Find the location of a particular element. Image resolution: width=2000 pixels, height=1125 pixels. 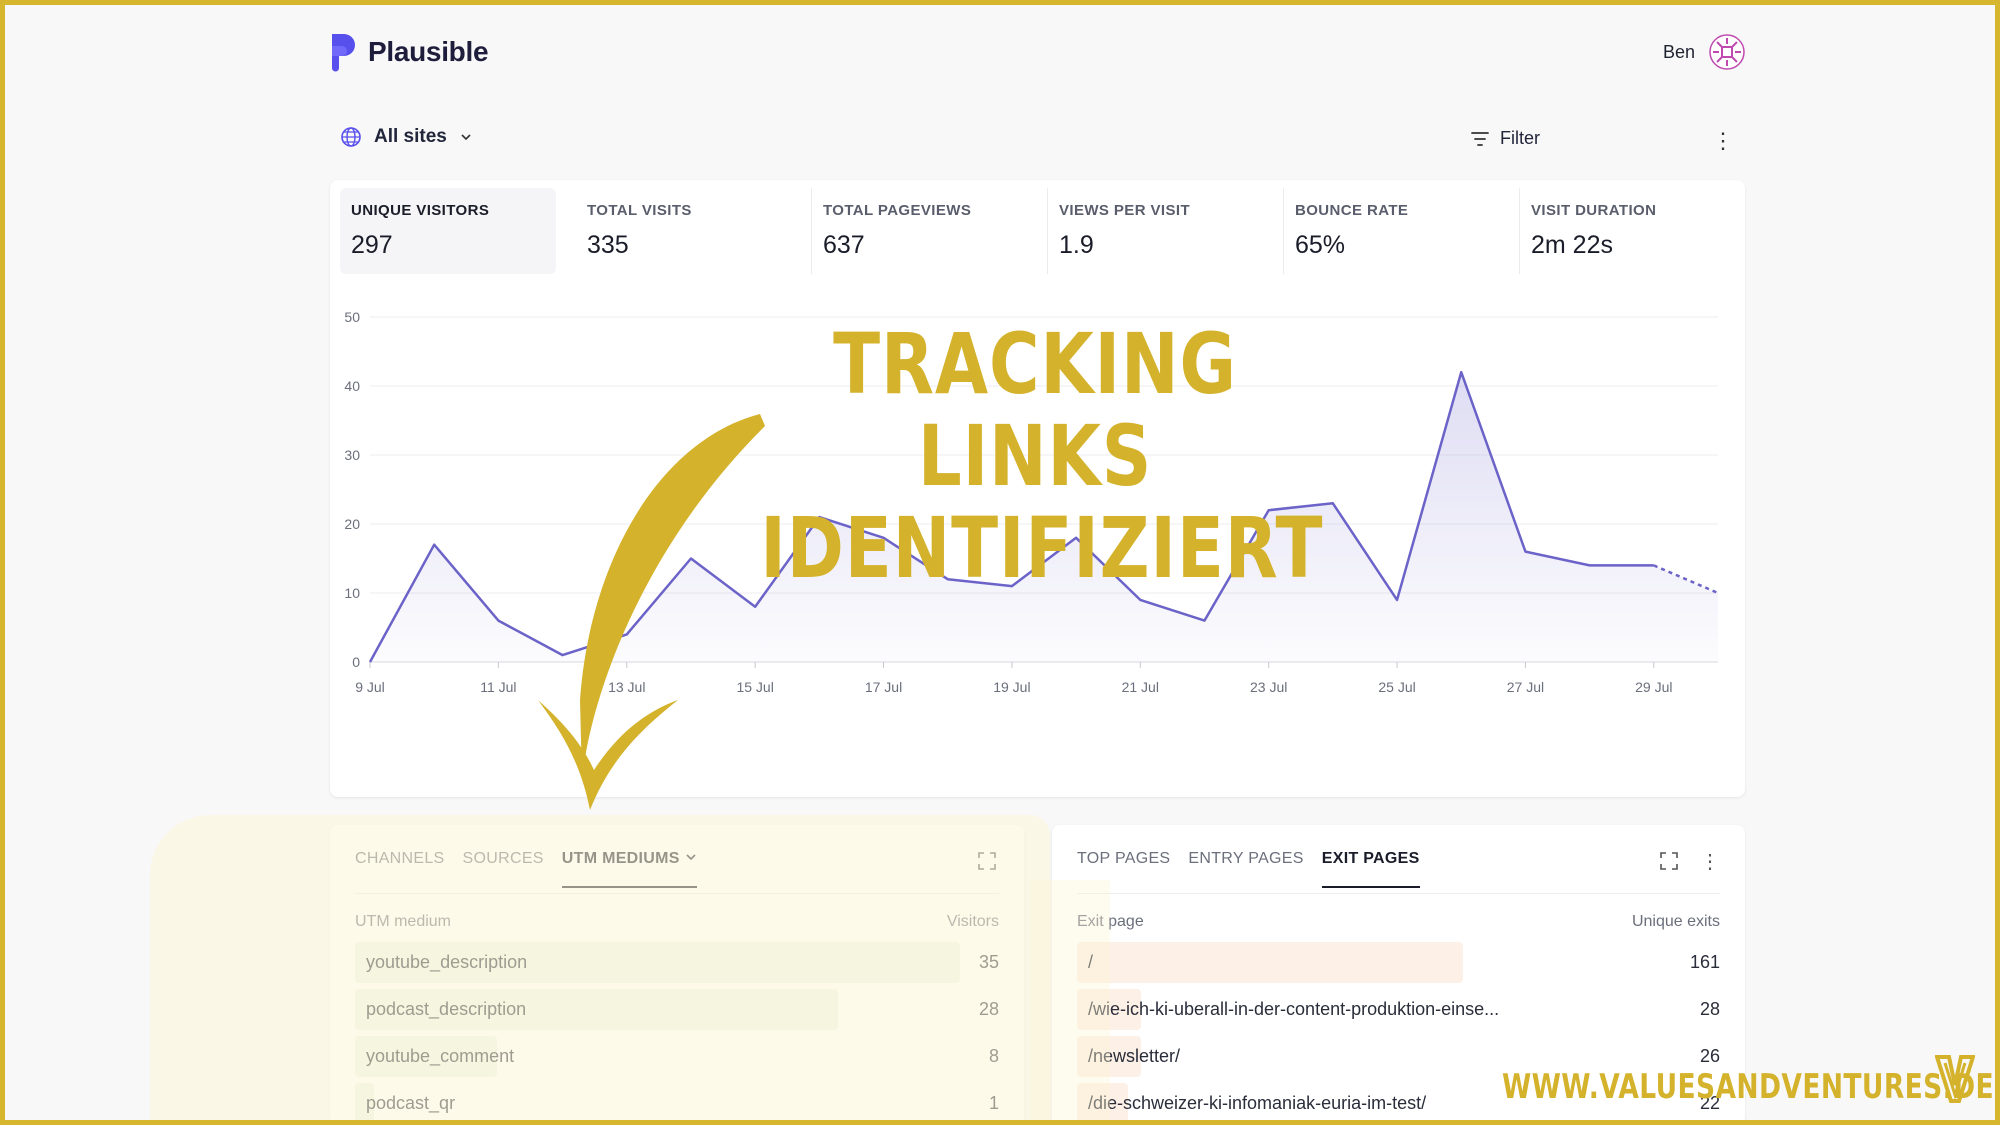

tab-sources: SOURCES is located at coordinates (503, 869).